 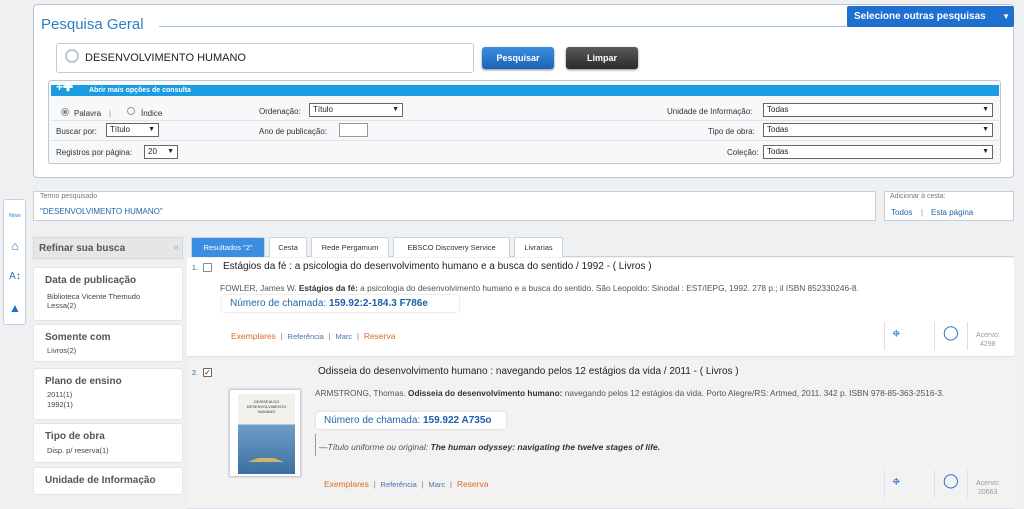 What do you see at coordinates (878, 130) in the screenshot?
I see `work-type-select: Todas ▼` at bounding box center [878, 130].